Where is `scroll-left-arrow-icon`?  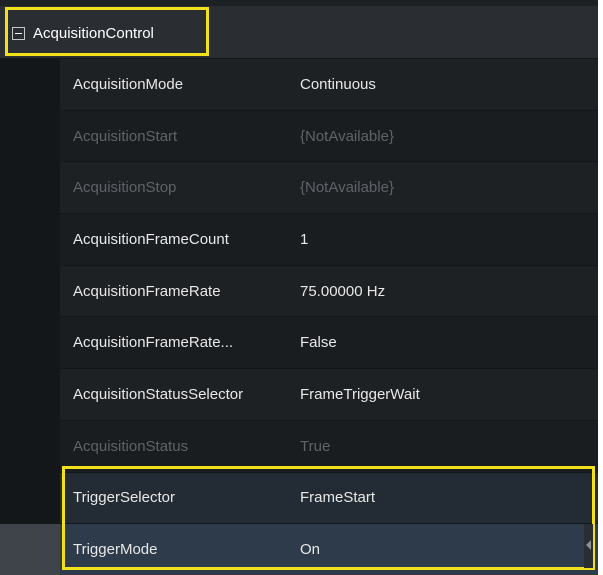
scroll-left-arrow-icon is located at coordinates (588, 545).